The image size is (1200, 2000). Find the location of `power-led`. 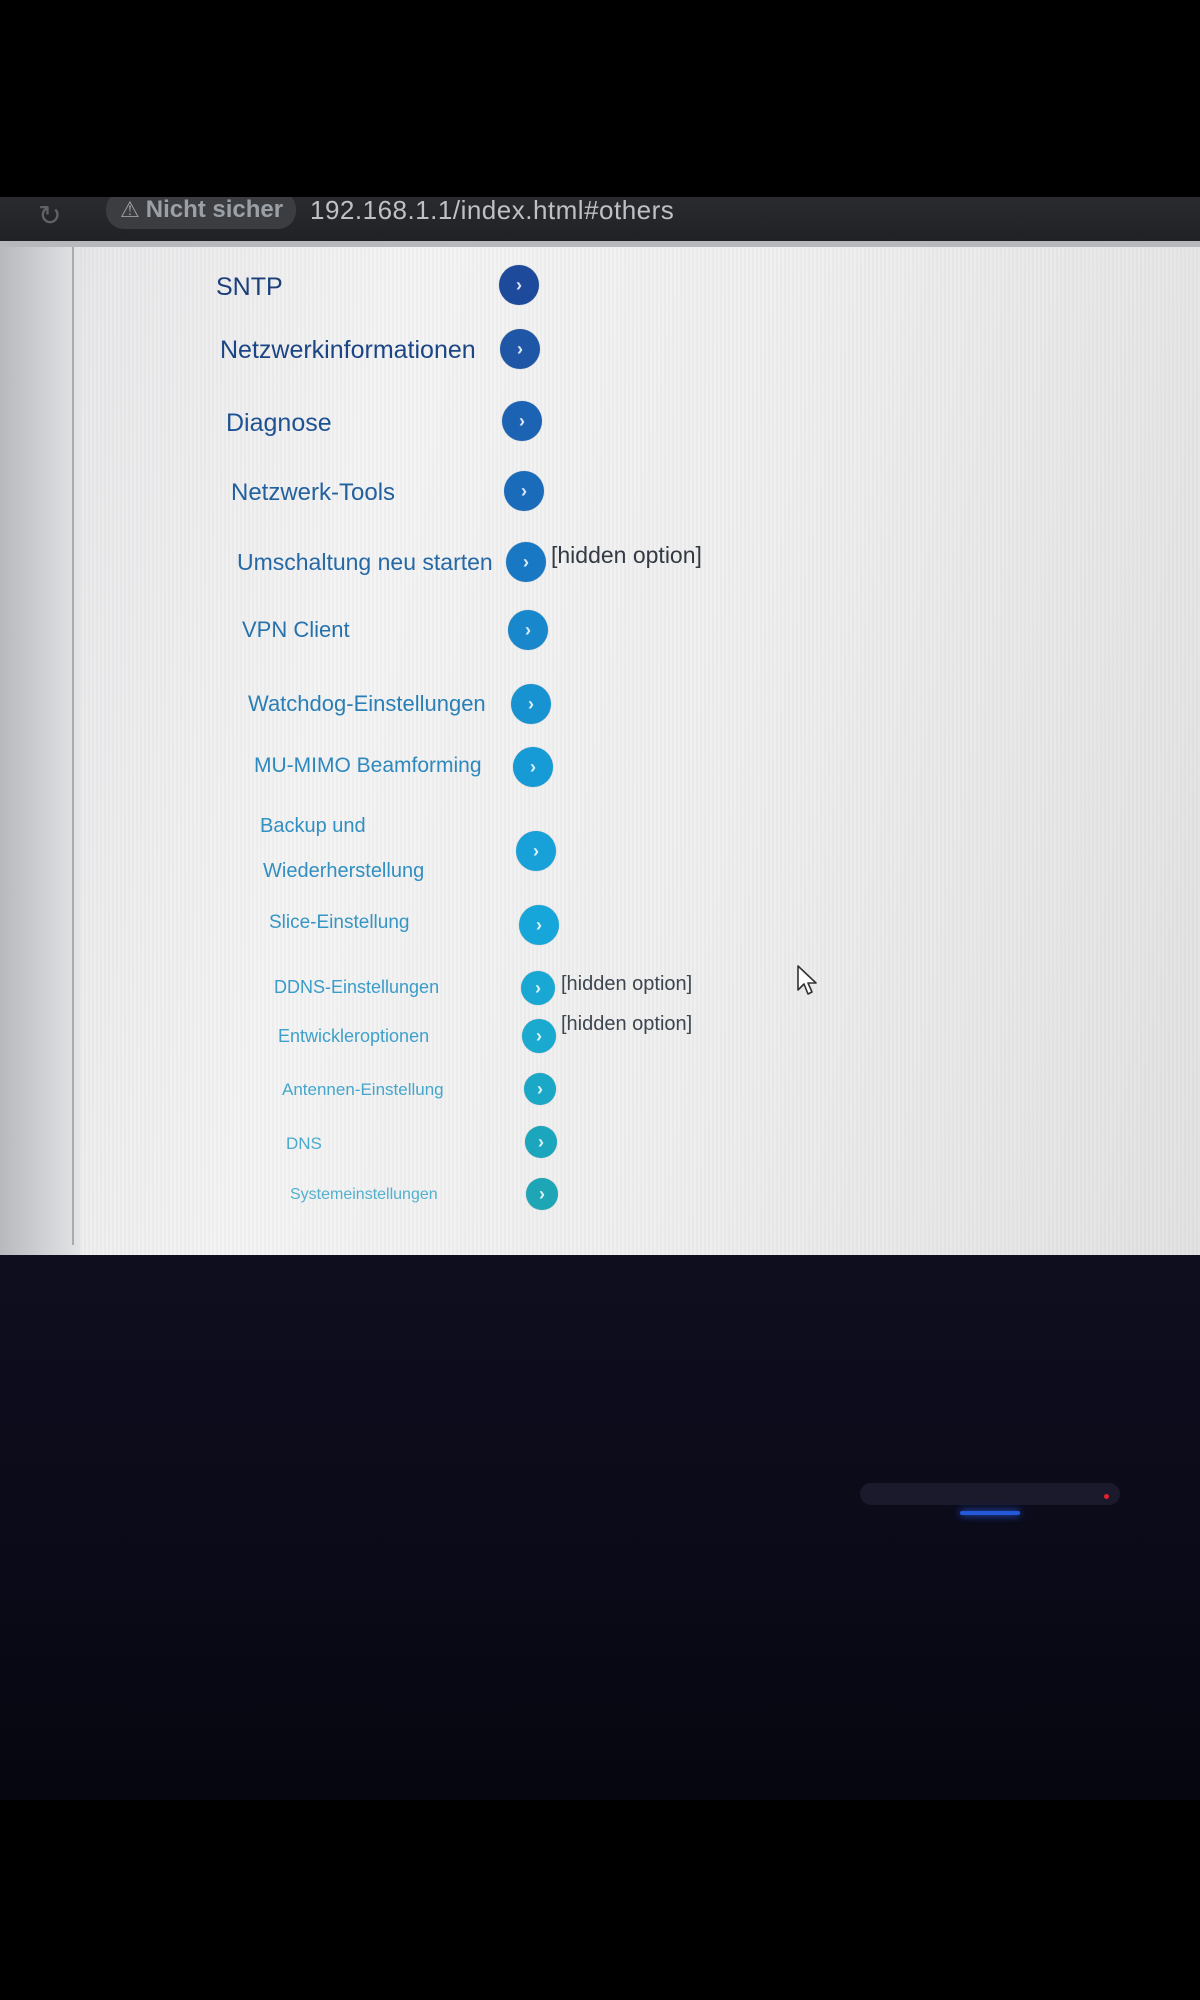

power-led is located at coordinates (990, 1513).